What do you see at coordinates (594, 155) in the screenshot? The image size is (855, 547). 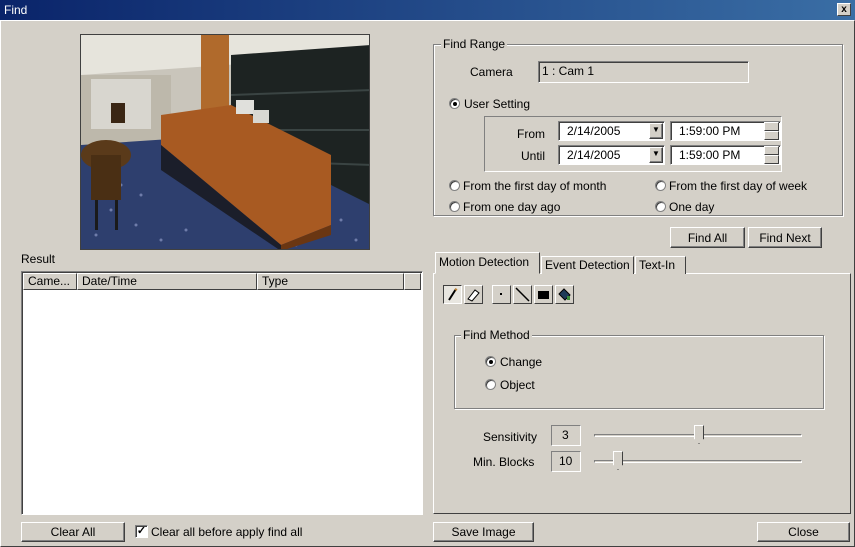 I see `until-date-value: 2/14/2005` at bounding box center [594, 155].